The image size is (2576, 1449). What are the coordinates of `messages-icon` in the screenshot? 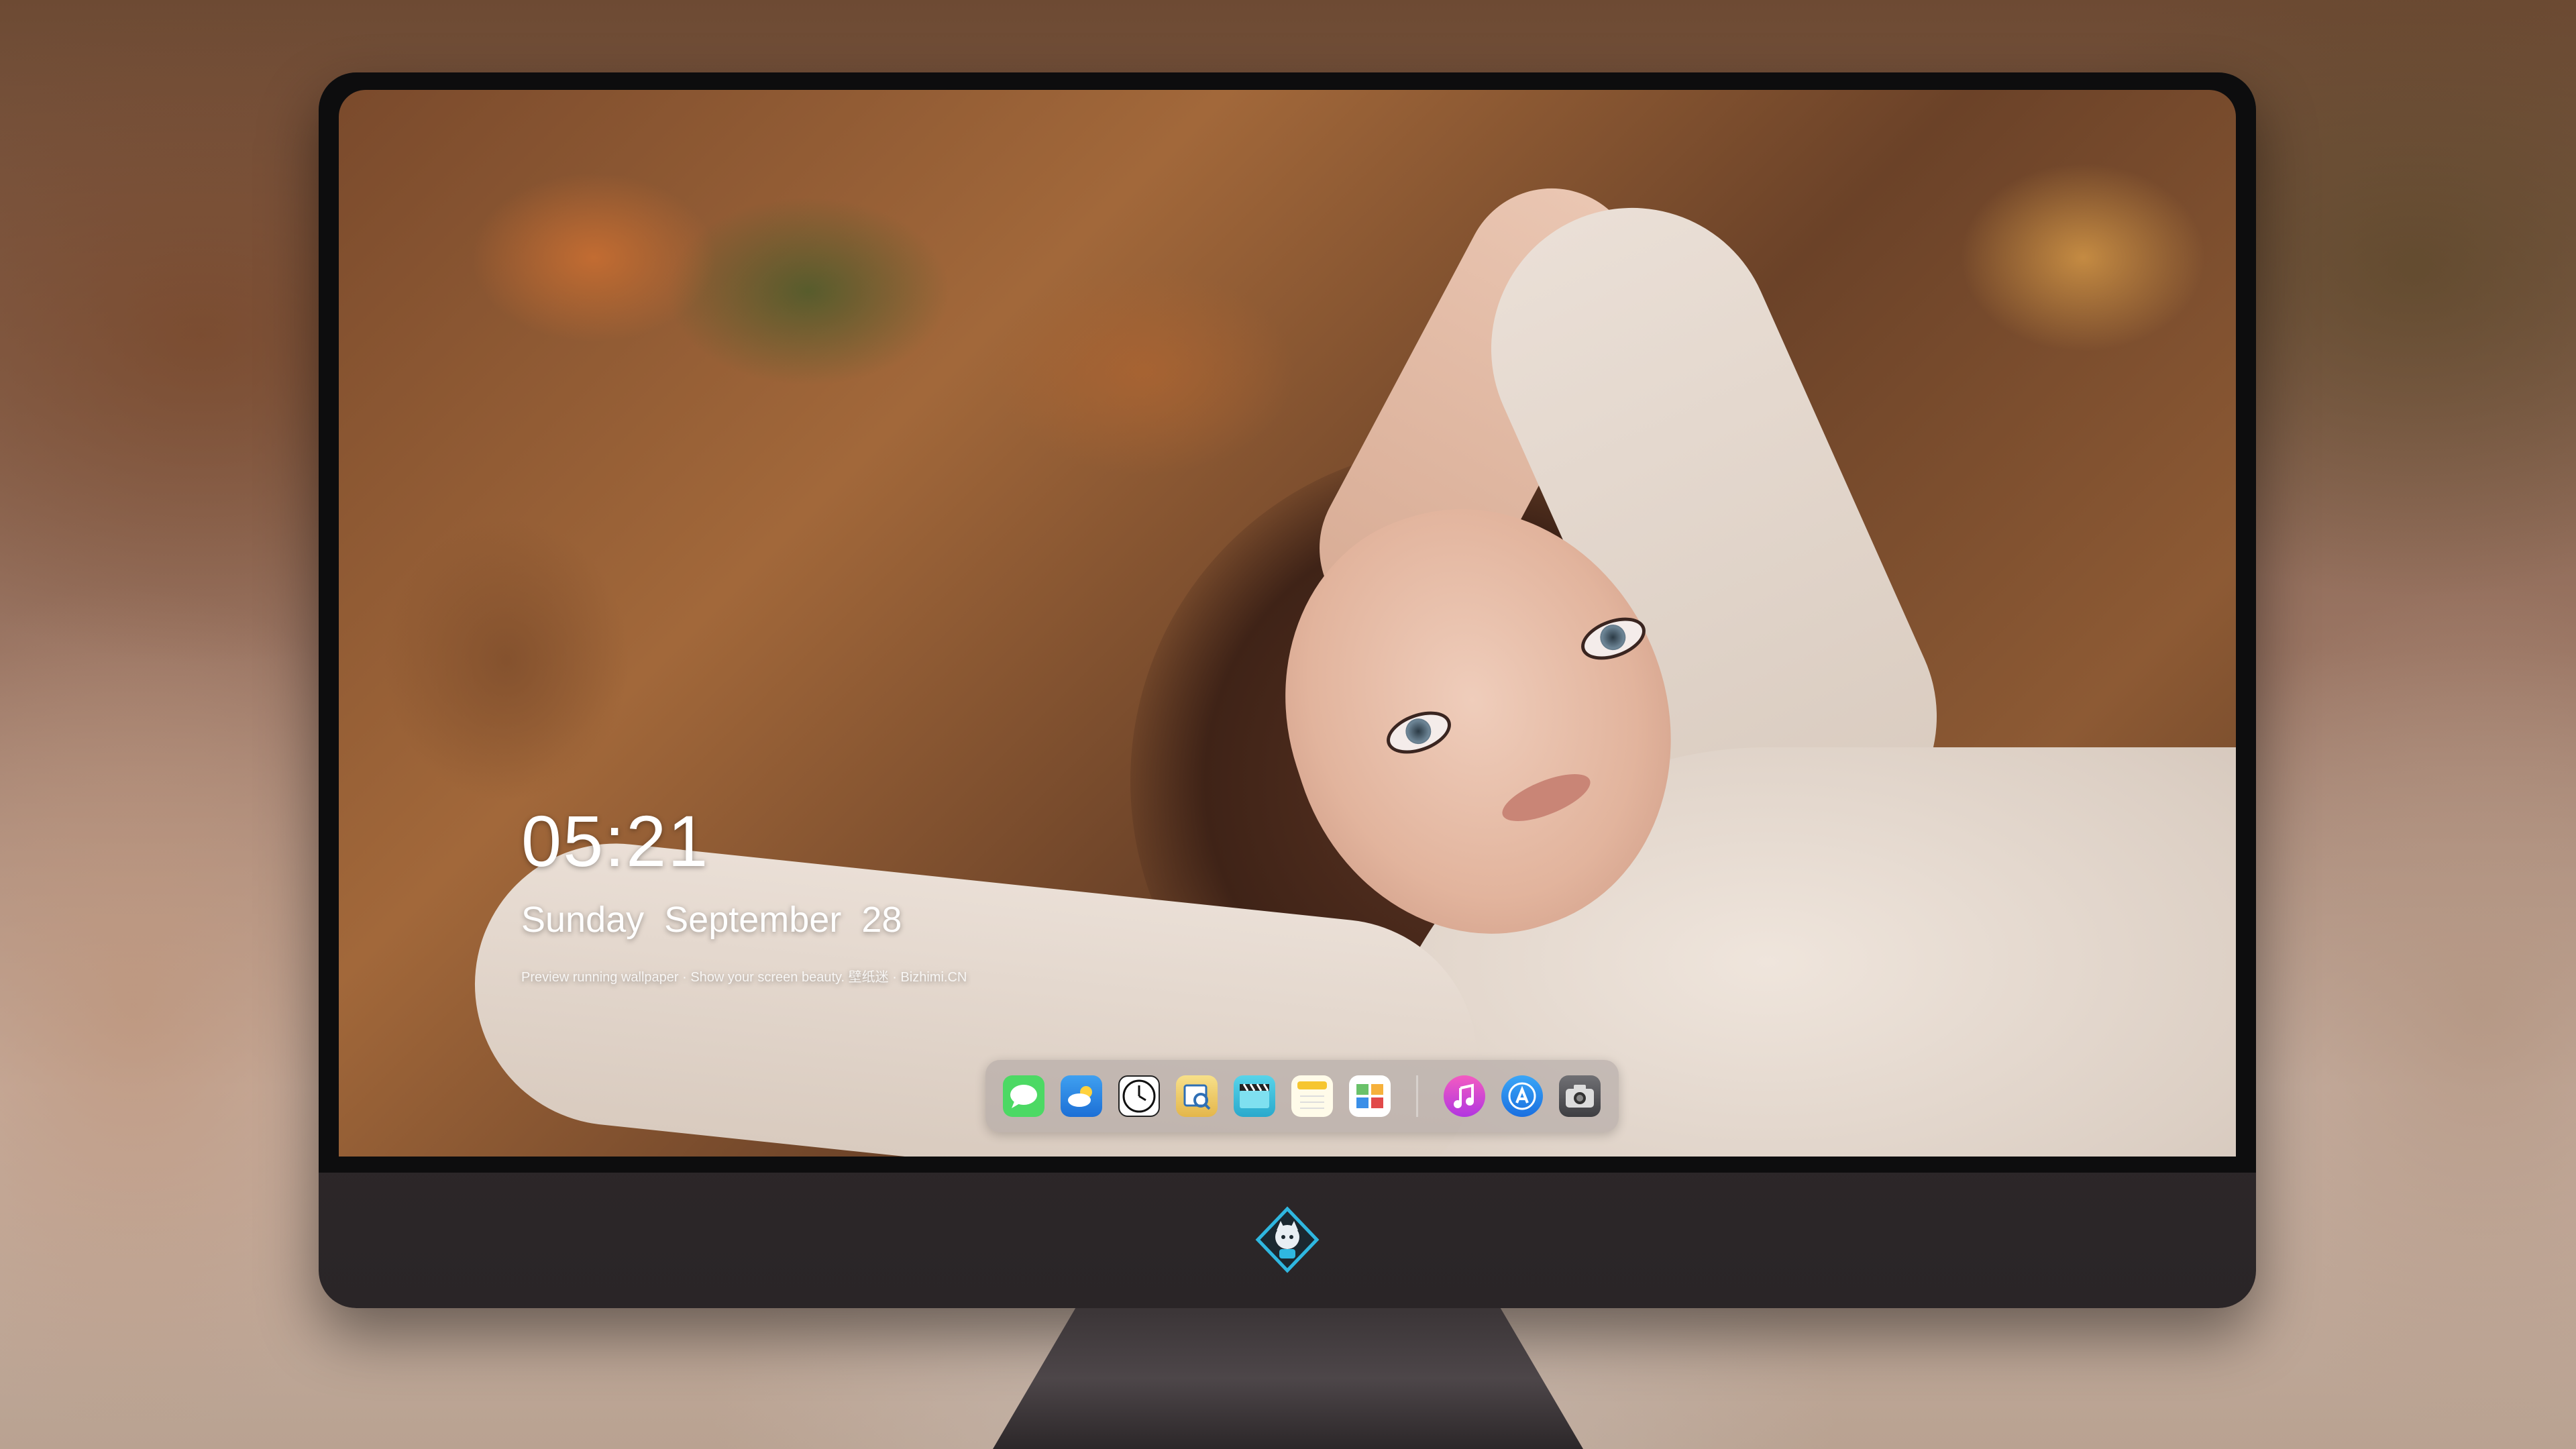 It's located at (1023, 1096).